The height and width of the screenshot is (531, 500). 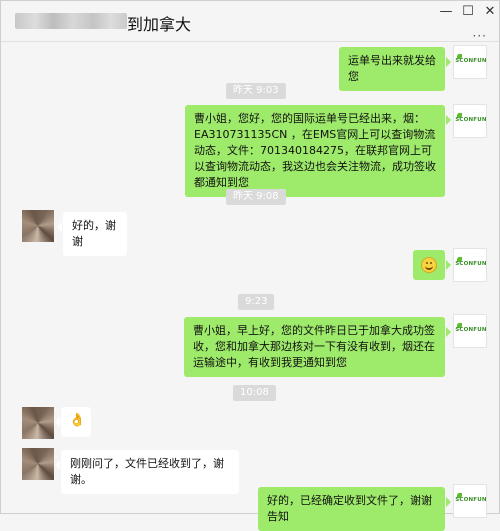 I want to click on timestamp: 10:08, so click(x=254, y=393).